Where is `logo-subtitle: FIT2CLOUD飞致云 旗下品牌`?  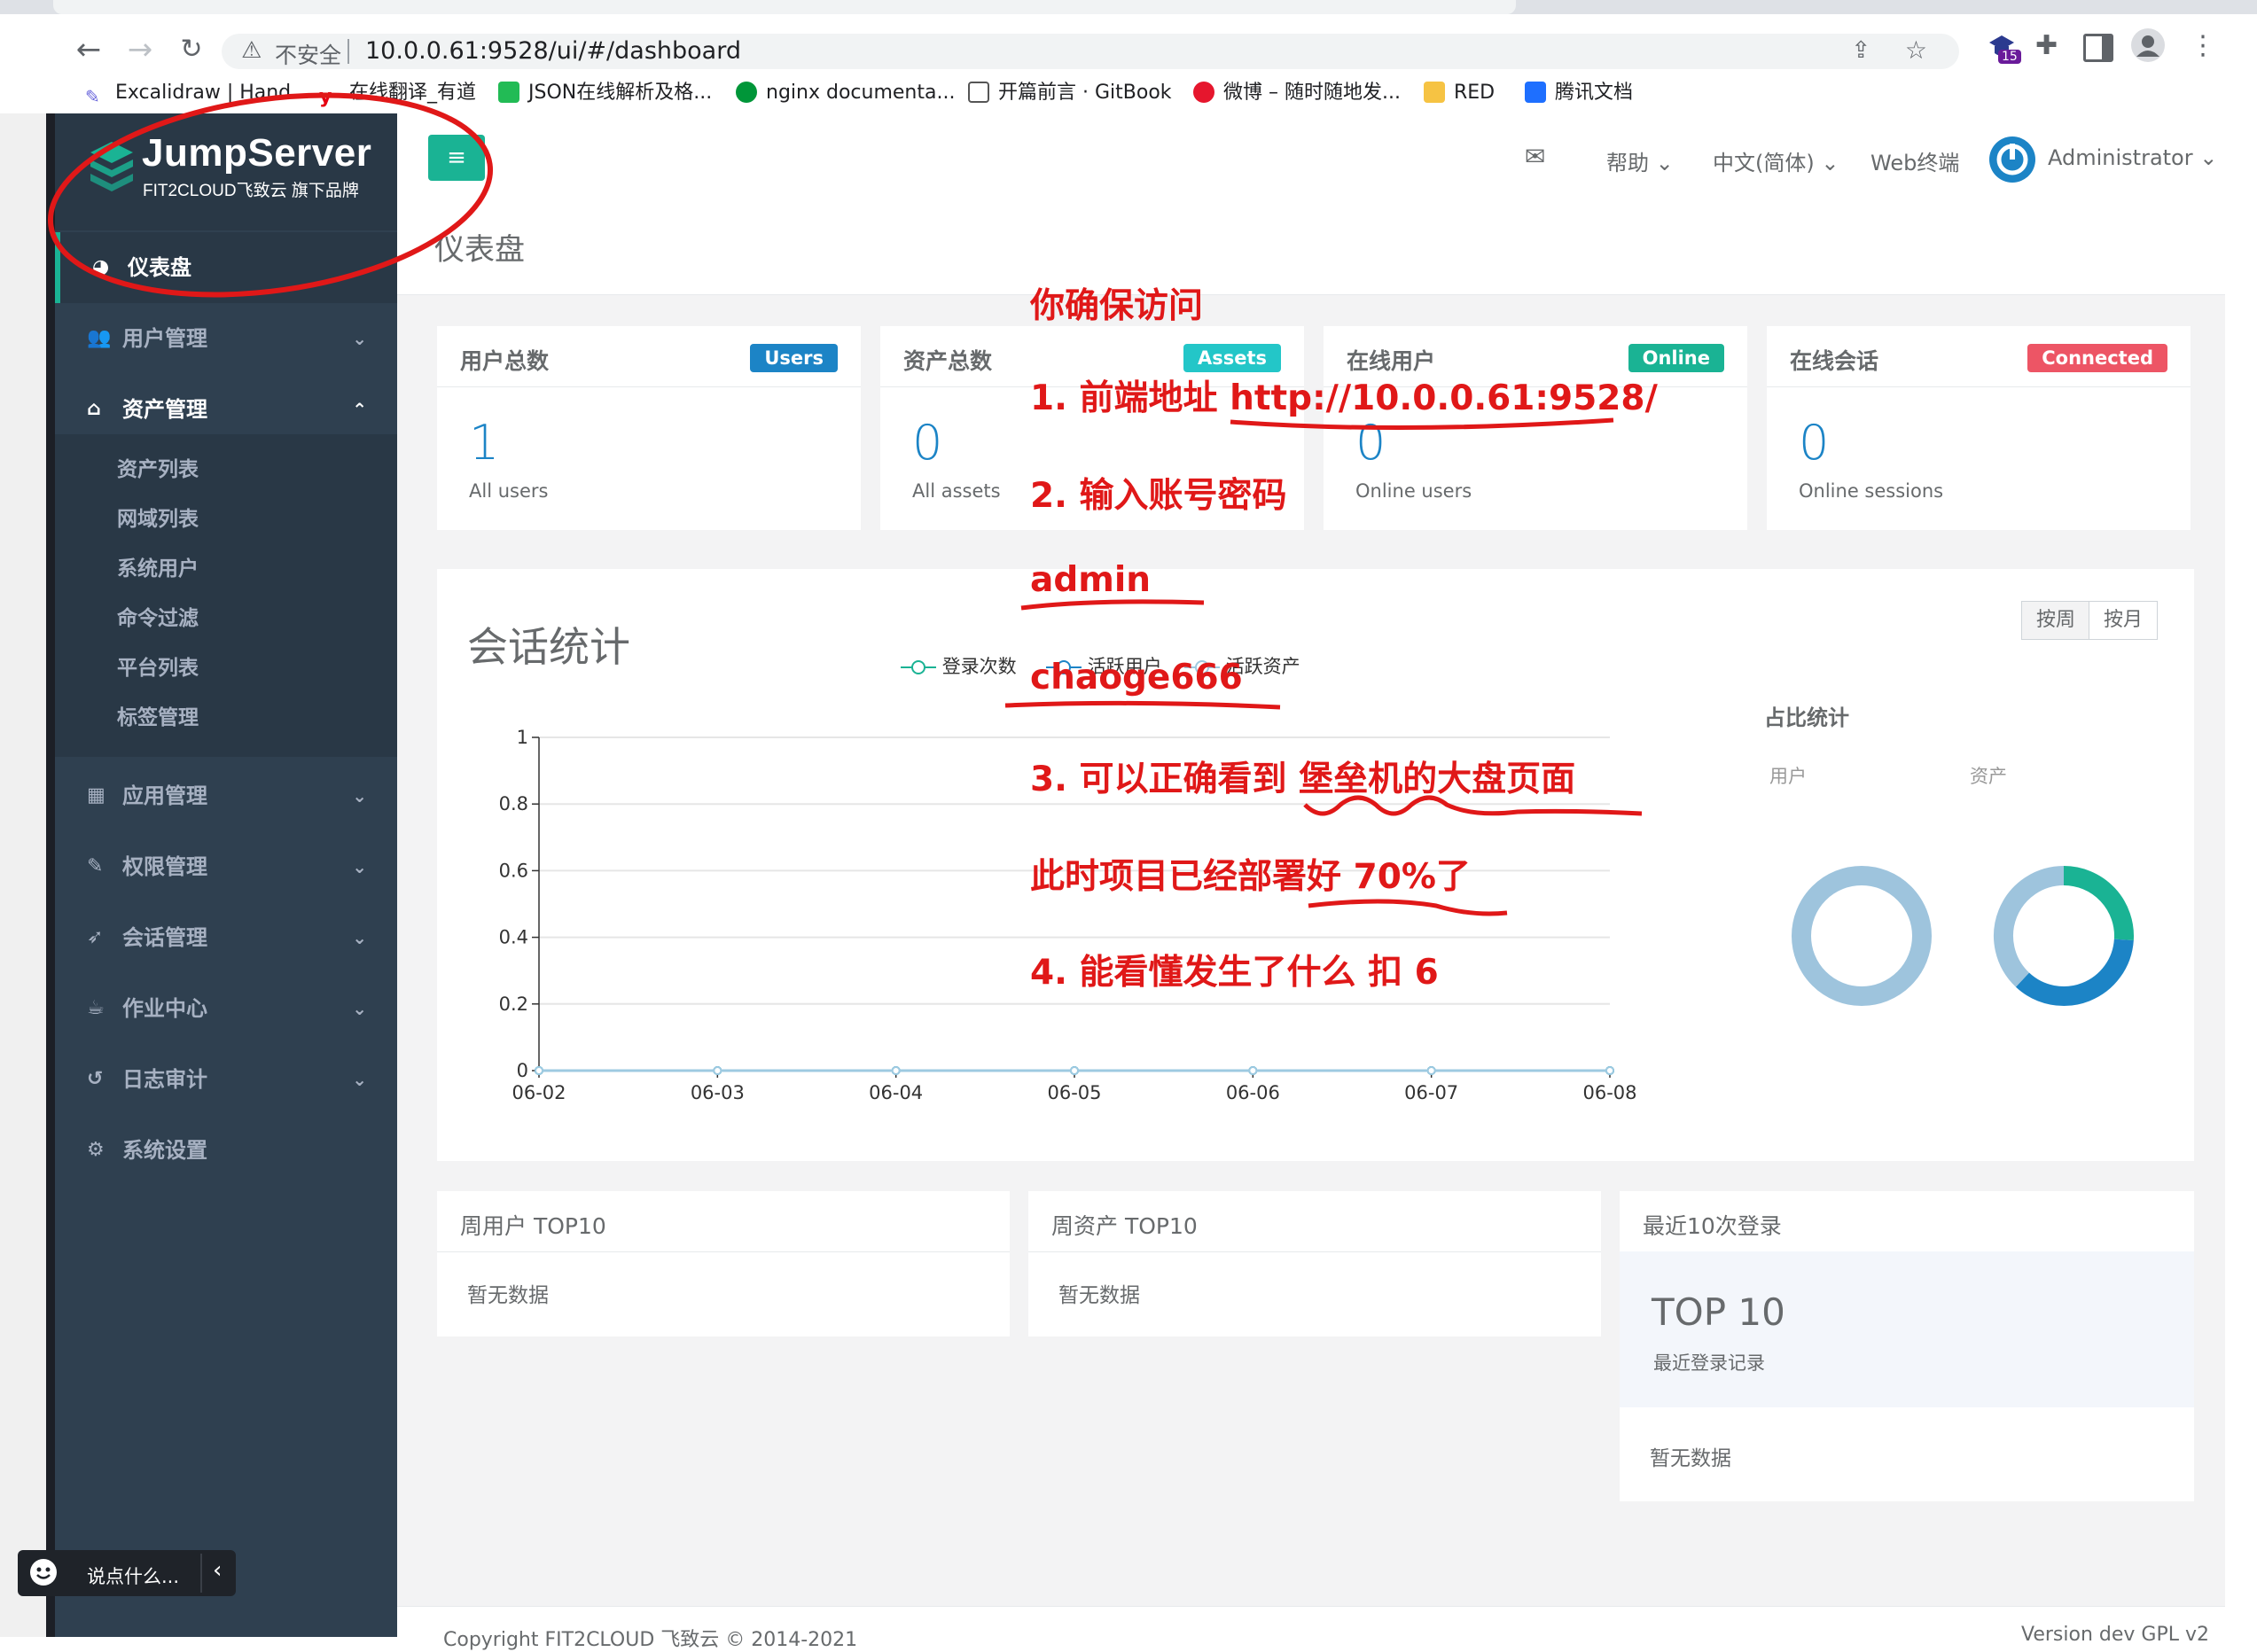
logo-subtitle: FIT2CLOUD飞致云 旗下品牌 is located at coordinates (251, 191).